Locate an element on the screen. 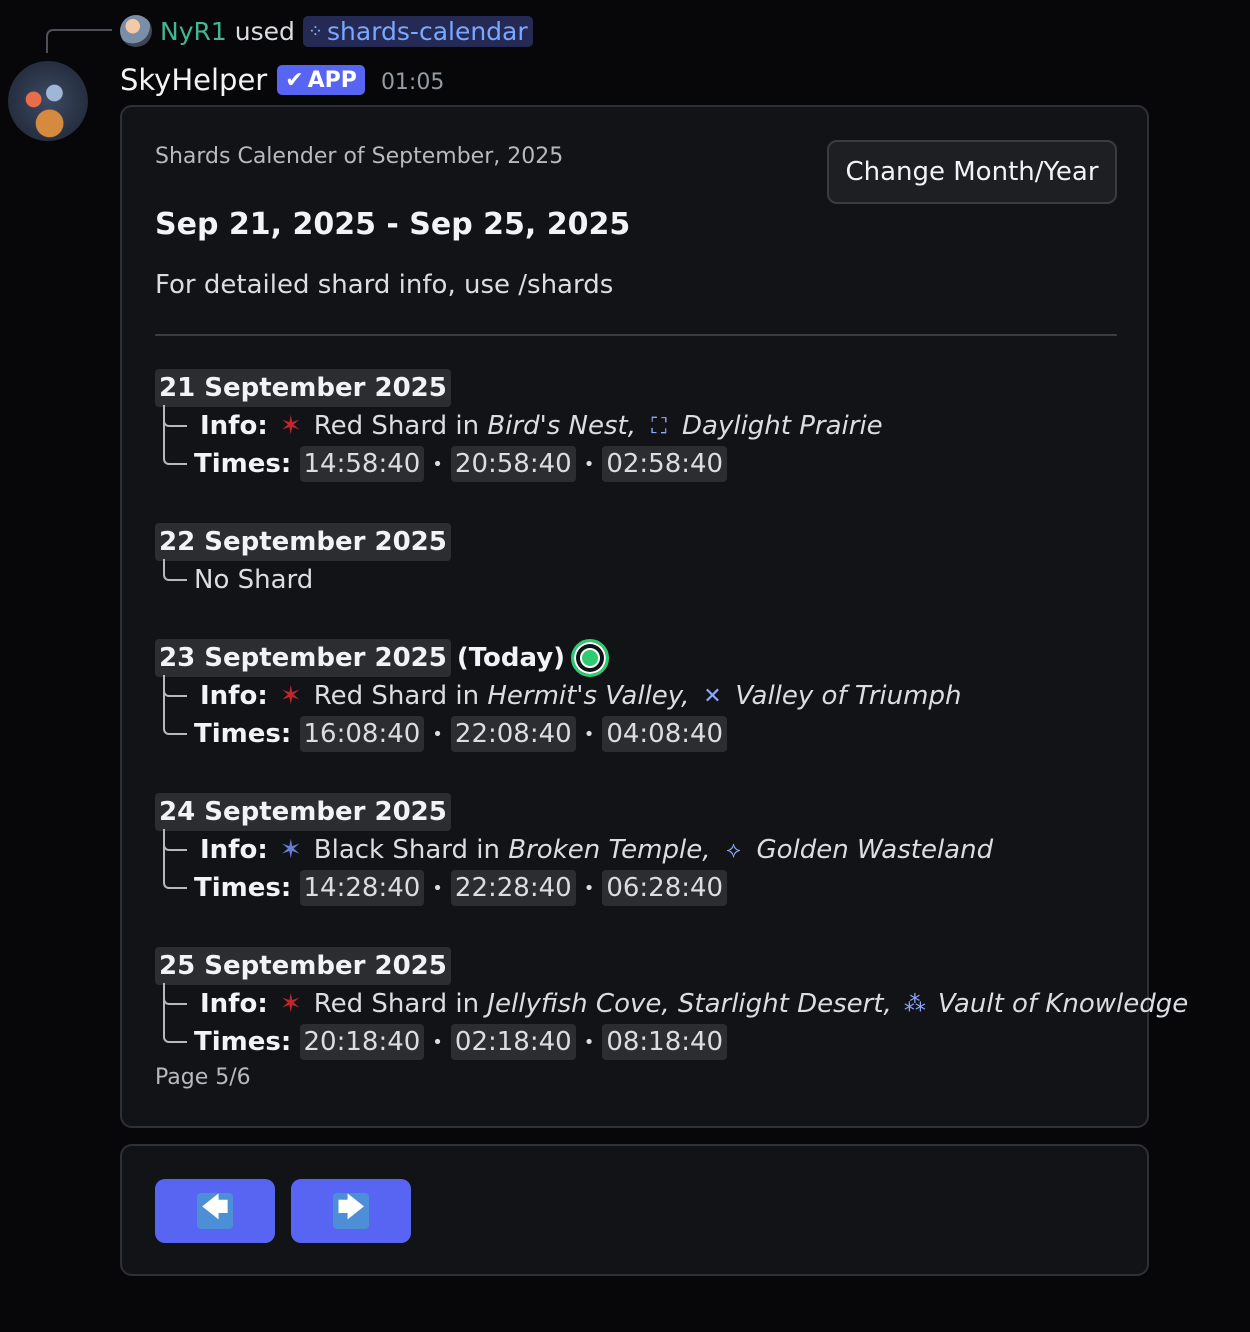 Image resolution: width=1250 pixels, height=1332 pixels. vault-of-knowledge-icon: ⁂ is located at coordinates (914, 1004).